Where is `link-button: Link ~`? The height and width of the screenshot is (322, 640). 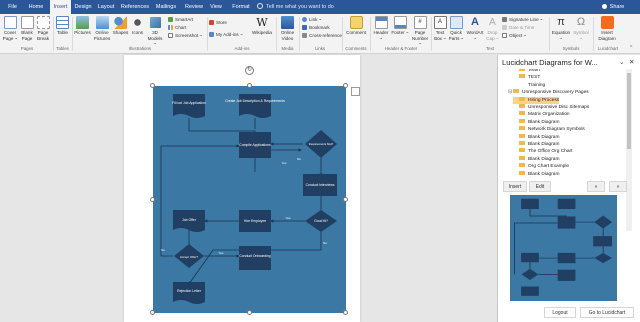
link-button: Link ~ is located at coordinates (311, 20).